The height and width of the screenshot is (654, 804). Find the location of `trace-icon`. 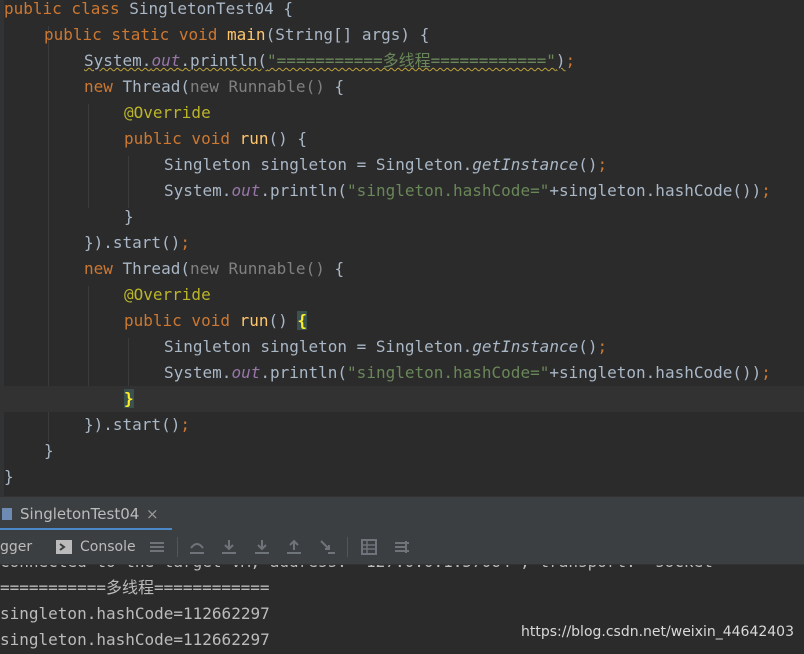

trace-icon is located at coordinates (402, 547).